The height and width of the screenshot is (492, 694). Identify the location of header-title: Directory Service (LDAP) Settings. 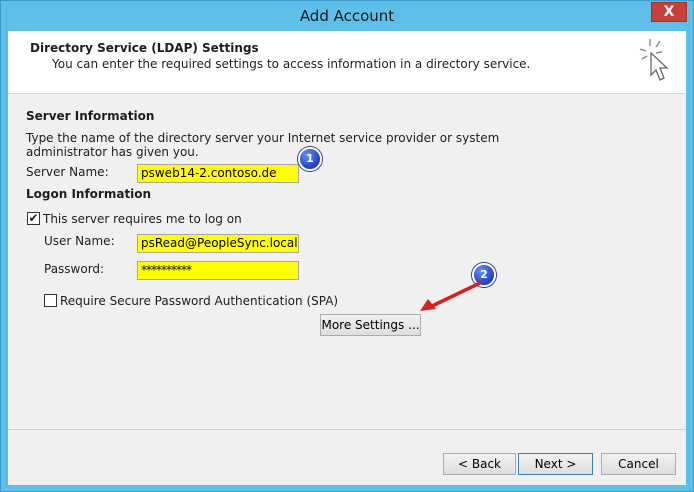
(144, 48).